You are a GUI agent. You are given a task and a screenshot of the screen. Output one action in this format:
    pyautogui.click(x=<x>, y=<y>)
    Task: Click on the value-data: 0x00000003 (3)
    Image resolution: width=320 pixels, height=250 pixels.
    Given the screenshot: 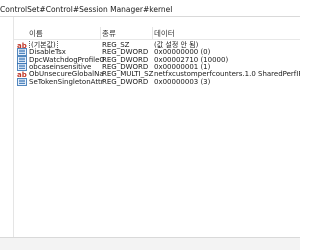 What is the action you would take?
    pyautogui.click(x=182, y=81)
    